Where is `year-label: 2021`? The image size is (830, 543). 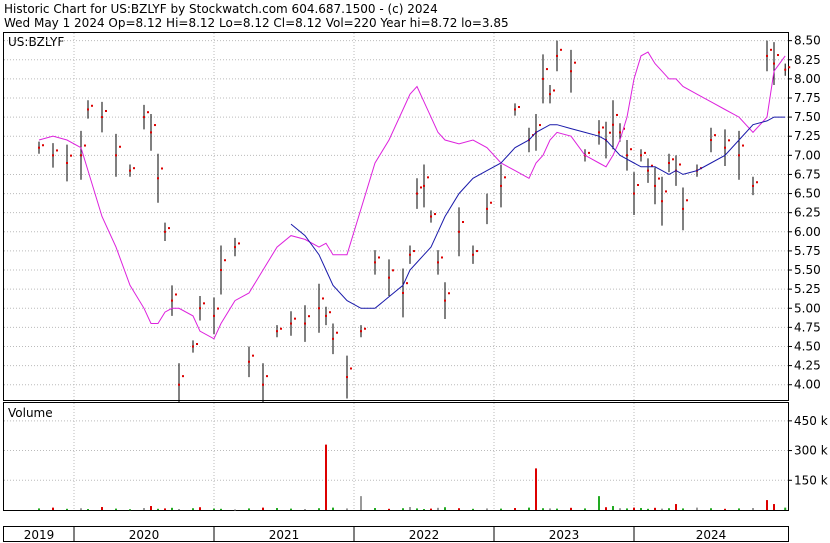 year-label: 2021 is located at coordinates (284, 535).